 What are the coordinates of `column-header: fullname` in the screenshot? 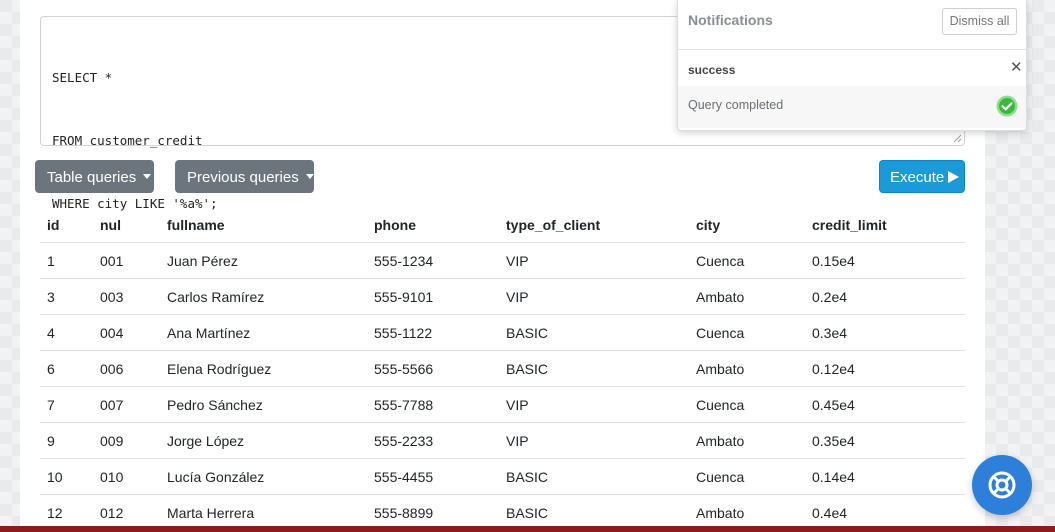 It's located at (263, 225).